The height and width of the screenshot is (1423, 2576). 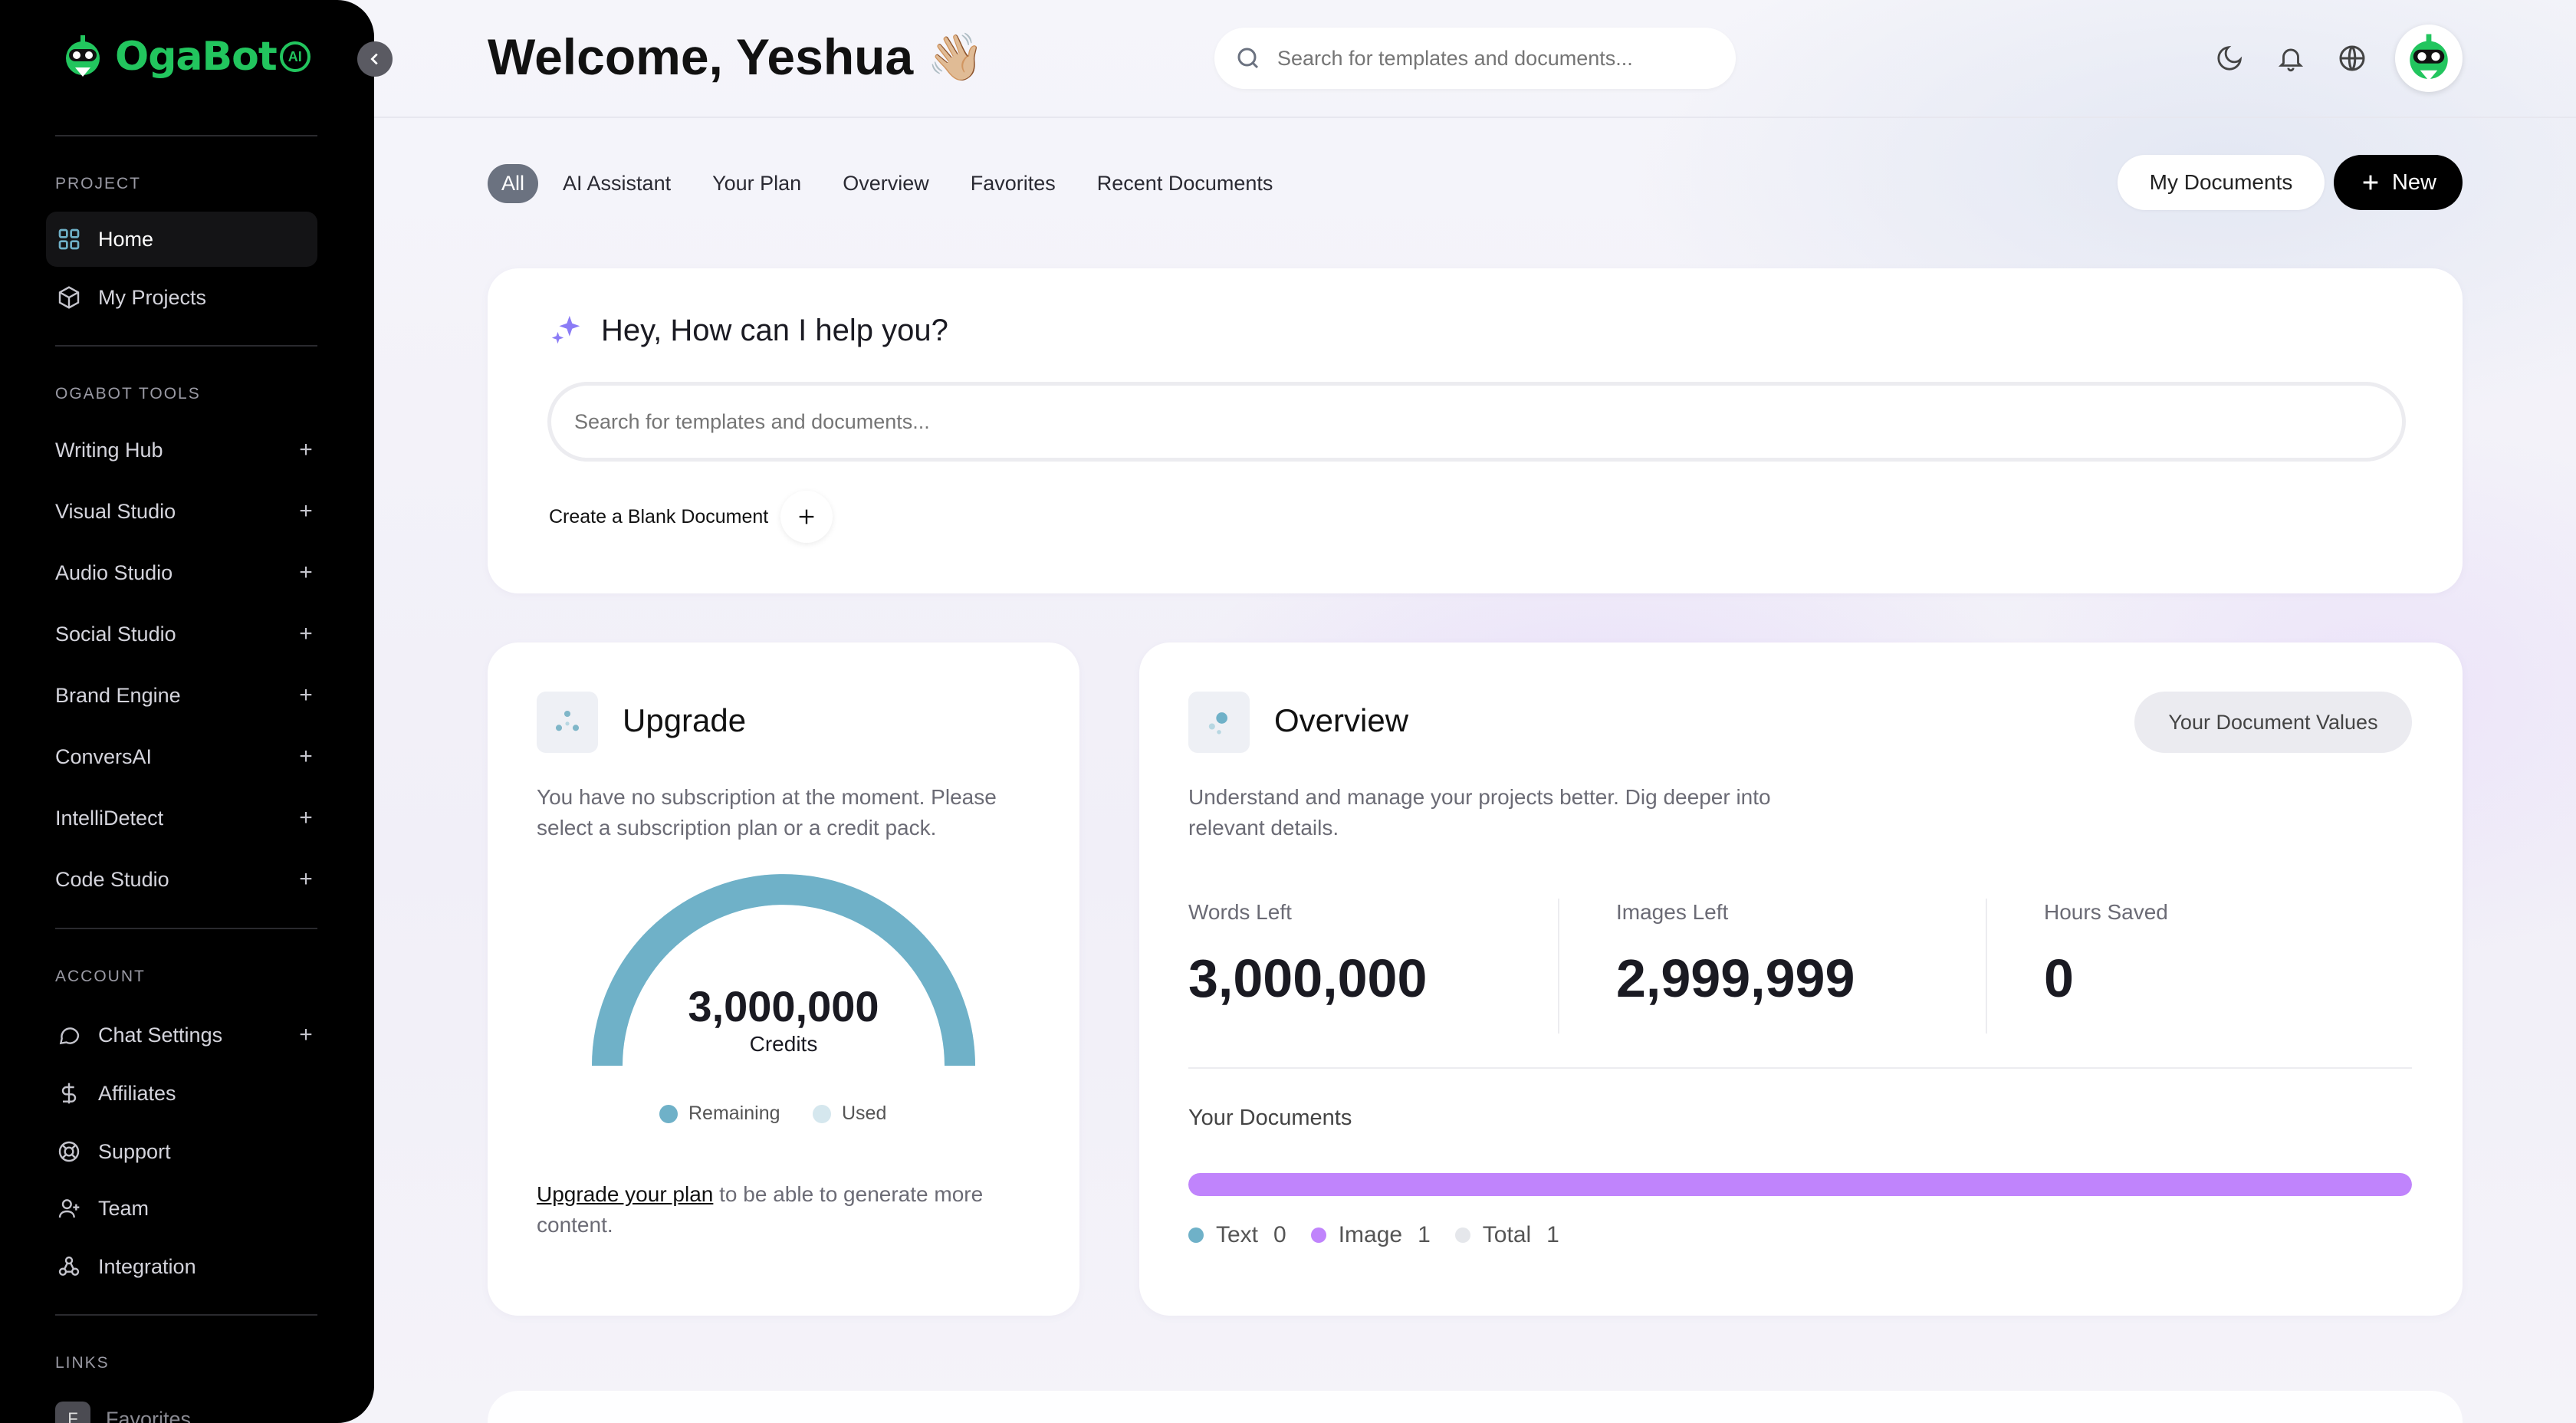 What do you see at coordinates (104, 756) in the screenshot?
I see `tool-label: ConversAI` at bounding box center [104, 756].